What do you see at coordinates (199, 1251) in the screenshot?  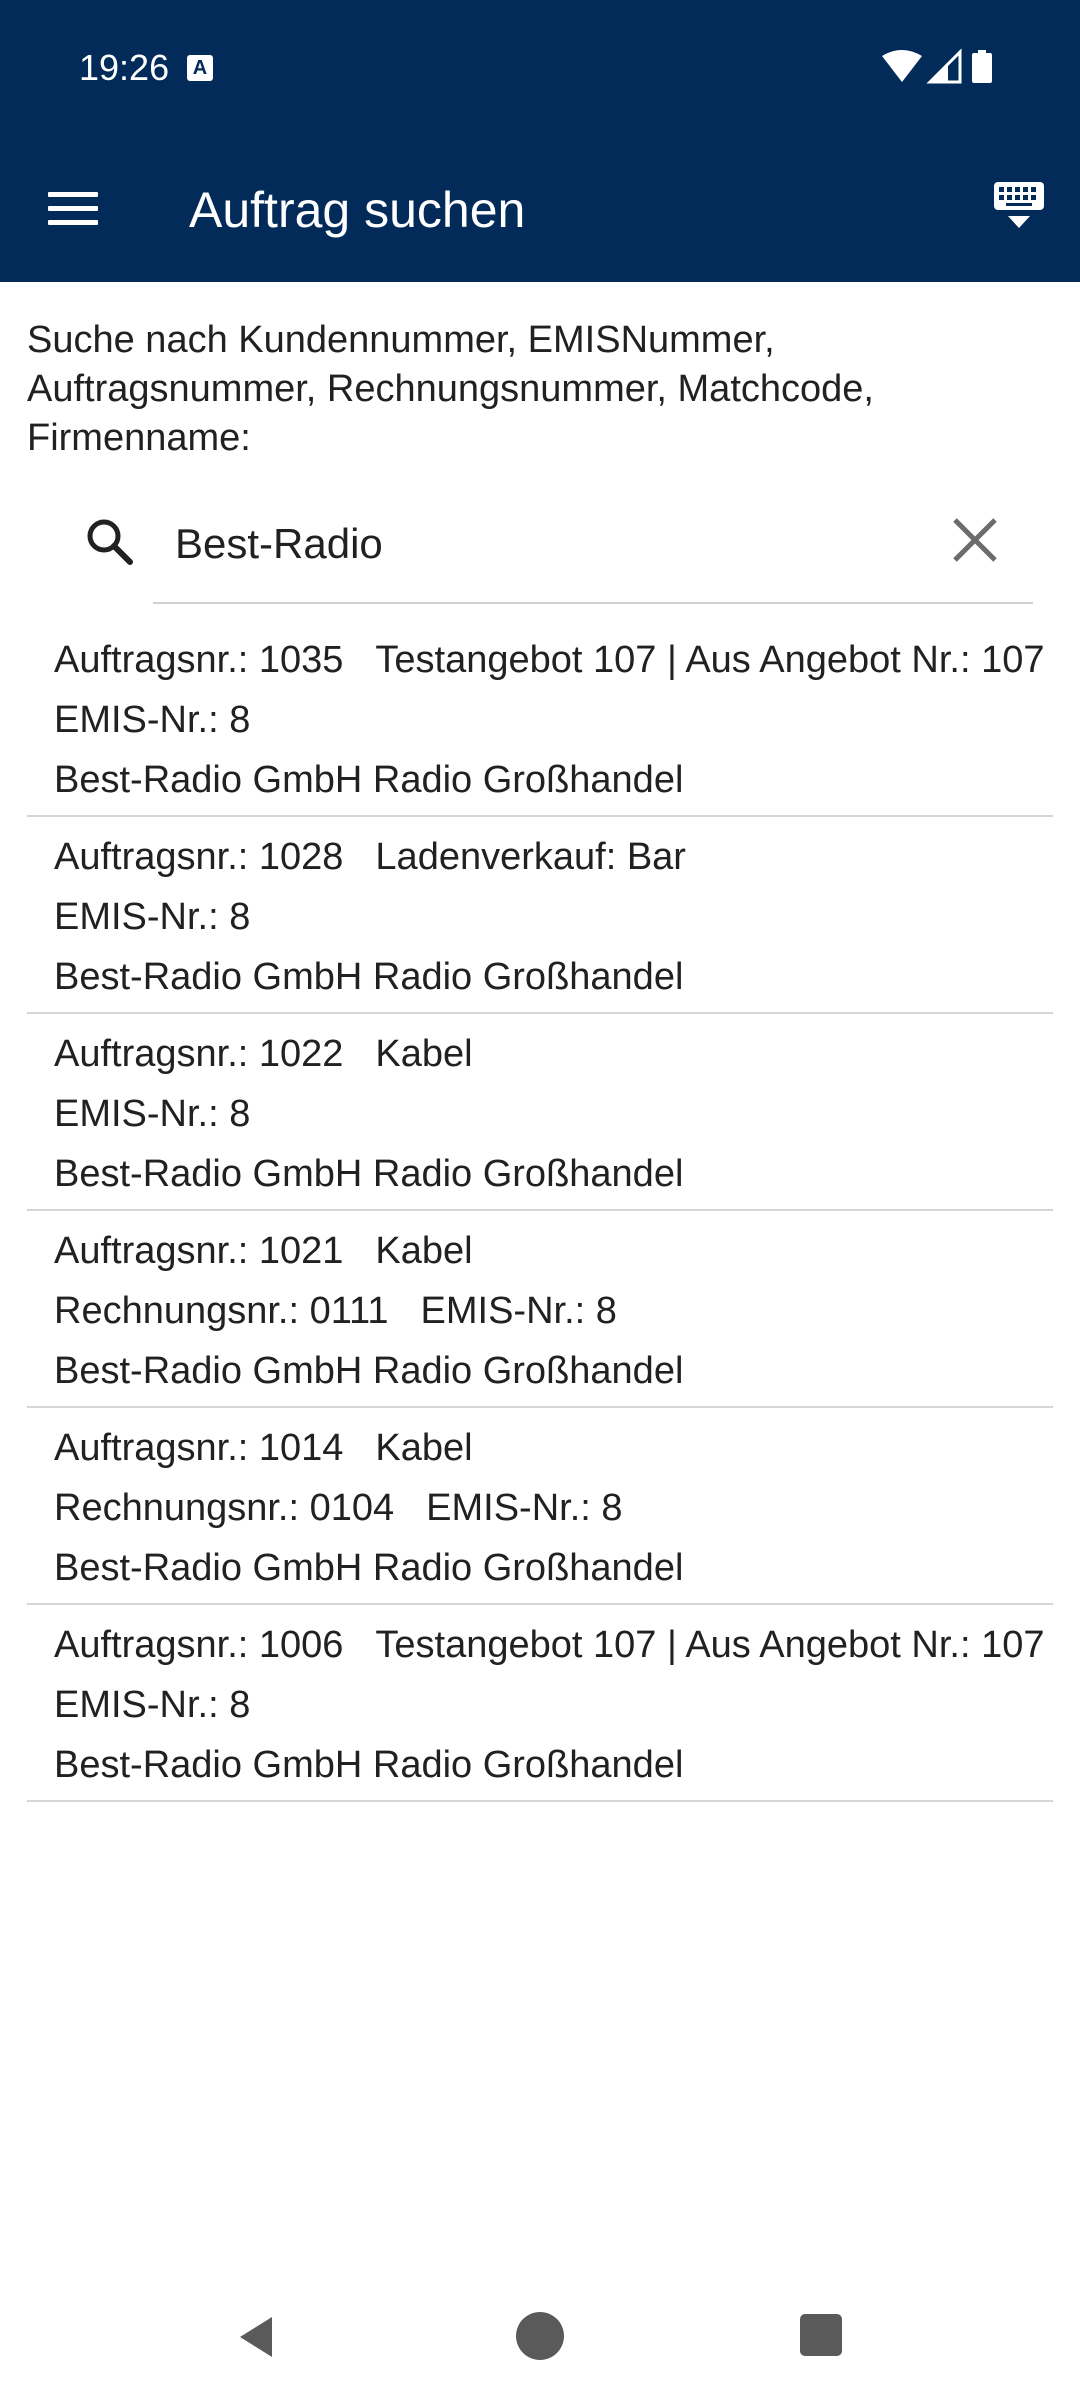 I see `order-number: Auftragsnr.: 1021` at bounding box center [199, 1251].